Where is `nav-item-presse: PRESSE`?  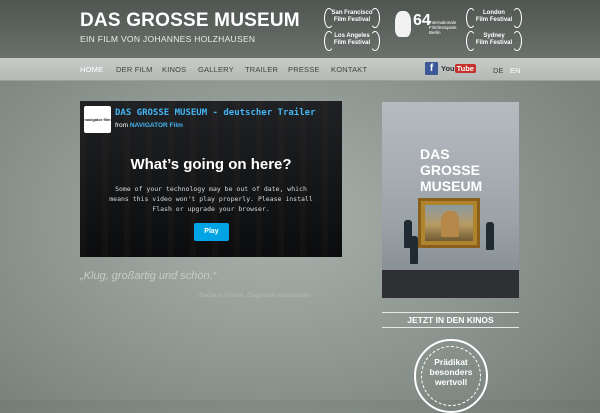 nav-item-presse: PRESSE is located at coordinates (304, 69).